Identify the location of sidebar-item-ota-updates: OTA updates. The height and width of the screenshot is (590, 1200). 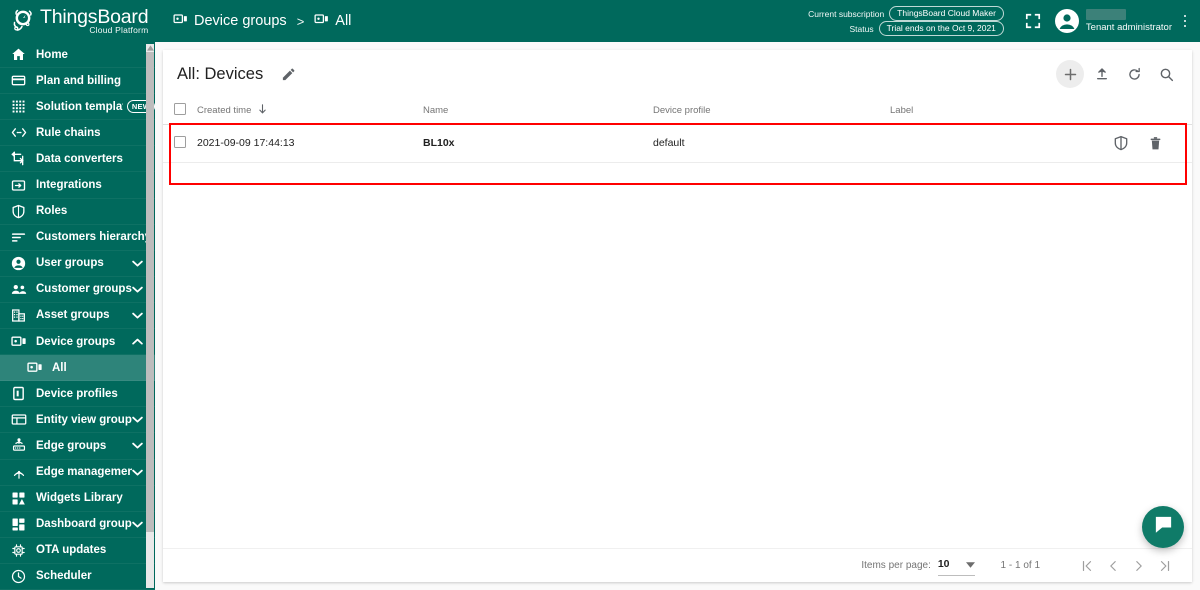
(77, 551).